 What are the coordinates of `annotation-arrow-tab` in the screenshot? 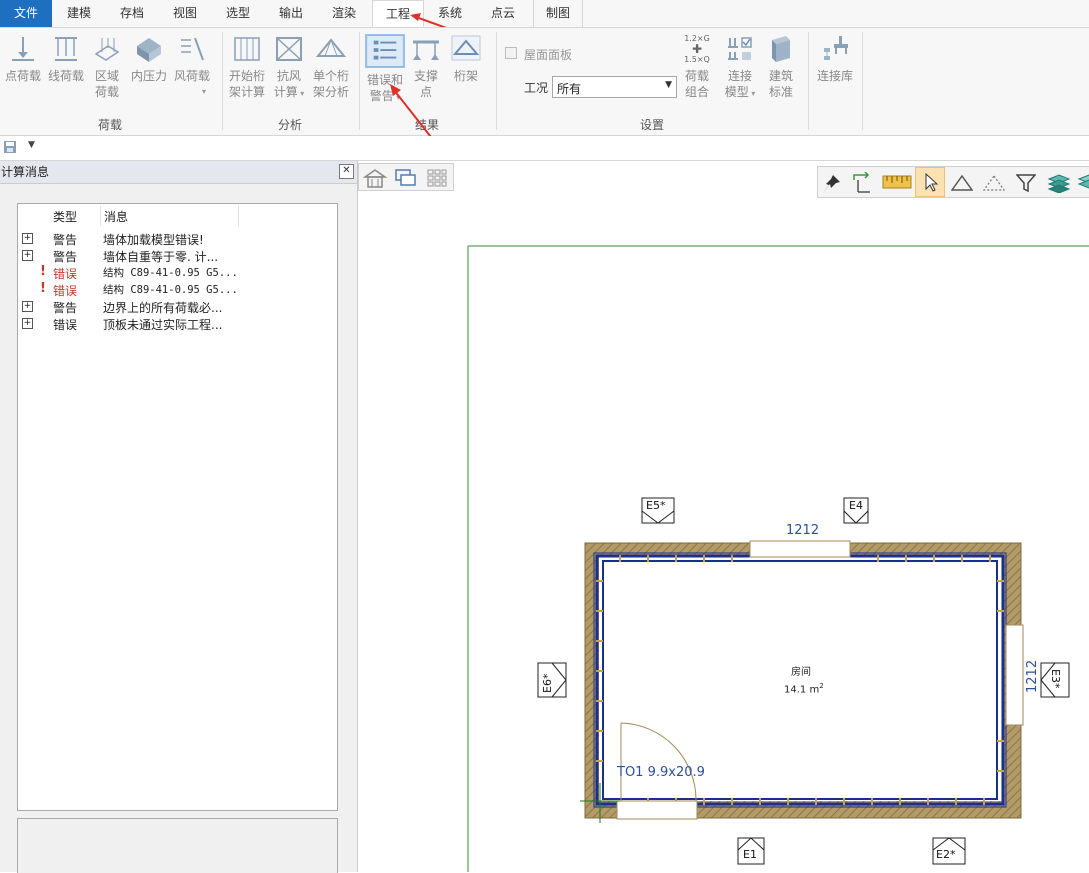 It's located at (428, 20).